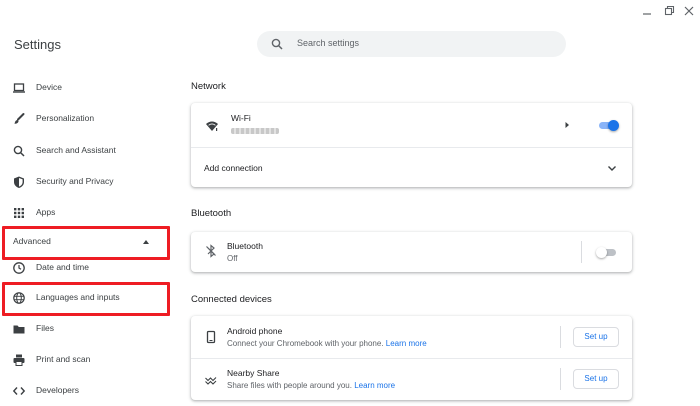  Describe the element at coordinates (62, 267) in the screenshot. I see `sidebar-item-label: Date and time` at that location.